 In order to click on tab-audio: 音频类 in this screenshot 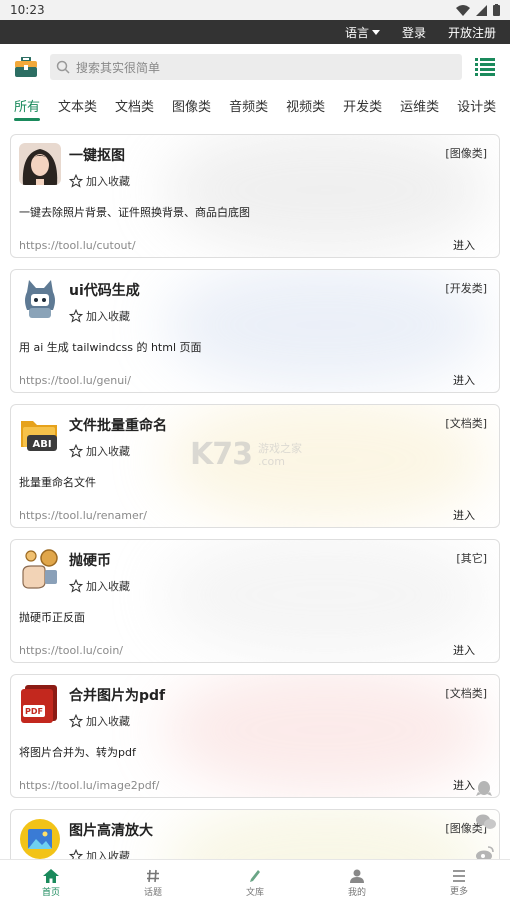, I will do `click(248, 105)`.